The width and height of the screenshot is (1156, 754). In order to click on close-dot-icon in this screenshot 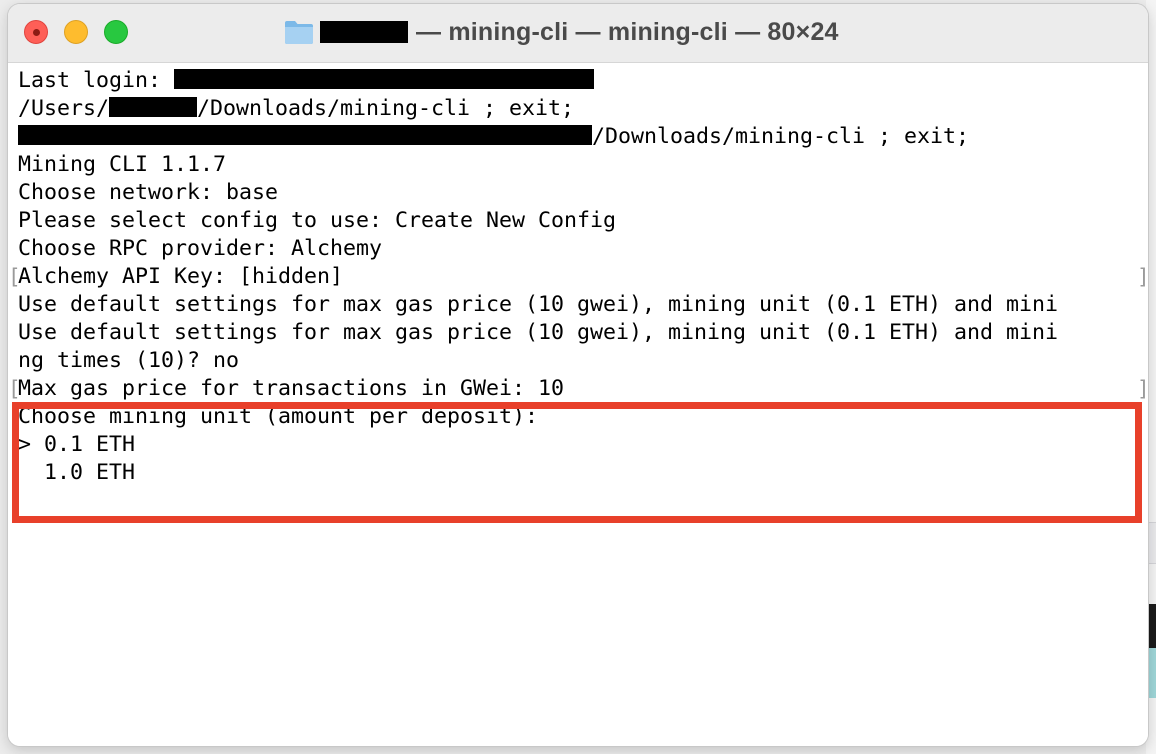, I will do `click(36, 32)`.